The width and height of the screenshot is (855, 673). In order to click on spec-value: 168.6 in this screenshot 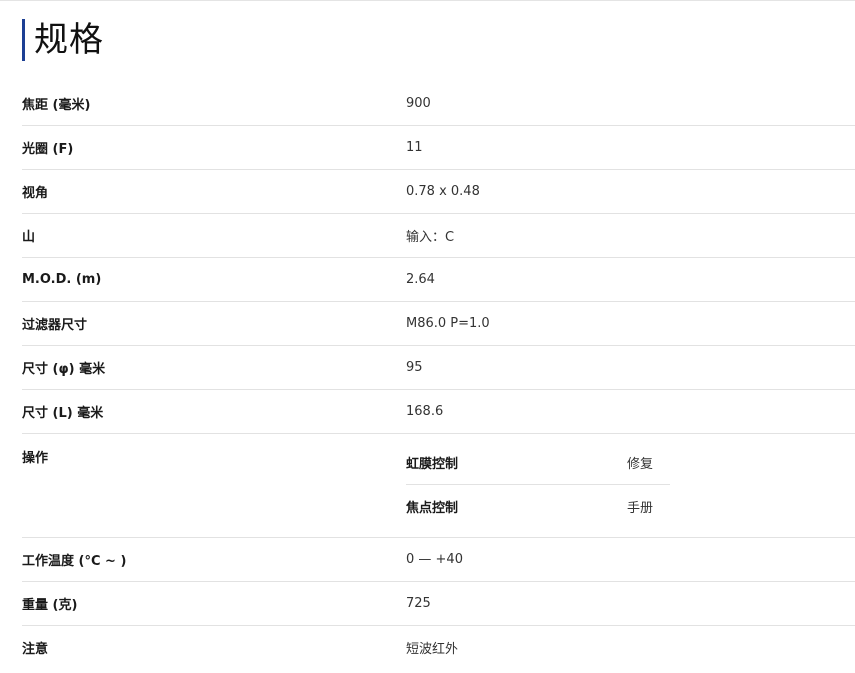, I will do `click(425, 411)`.